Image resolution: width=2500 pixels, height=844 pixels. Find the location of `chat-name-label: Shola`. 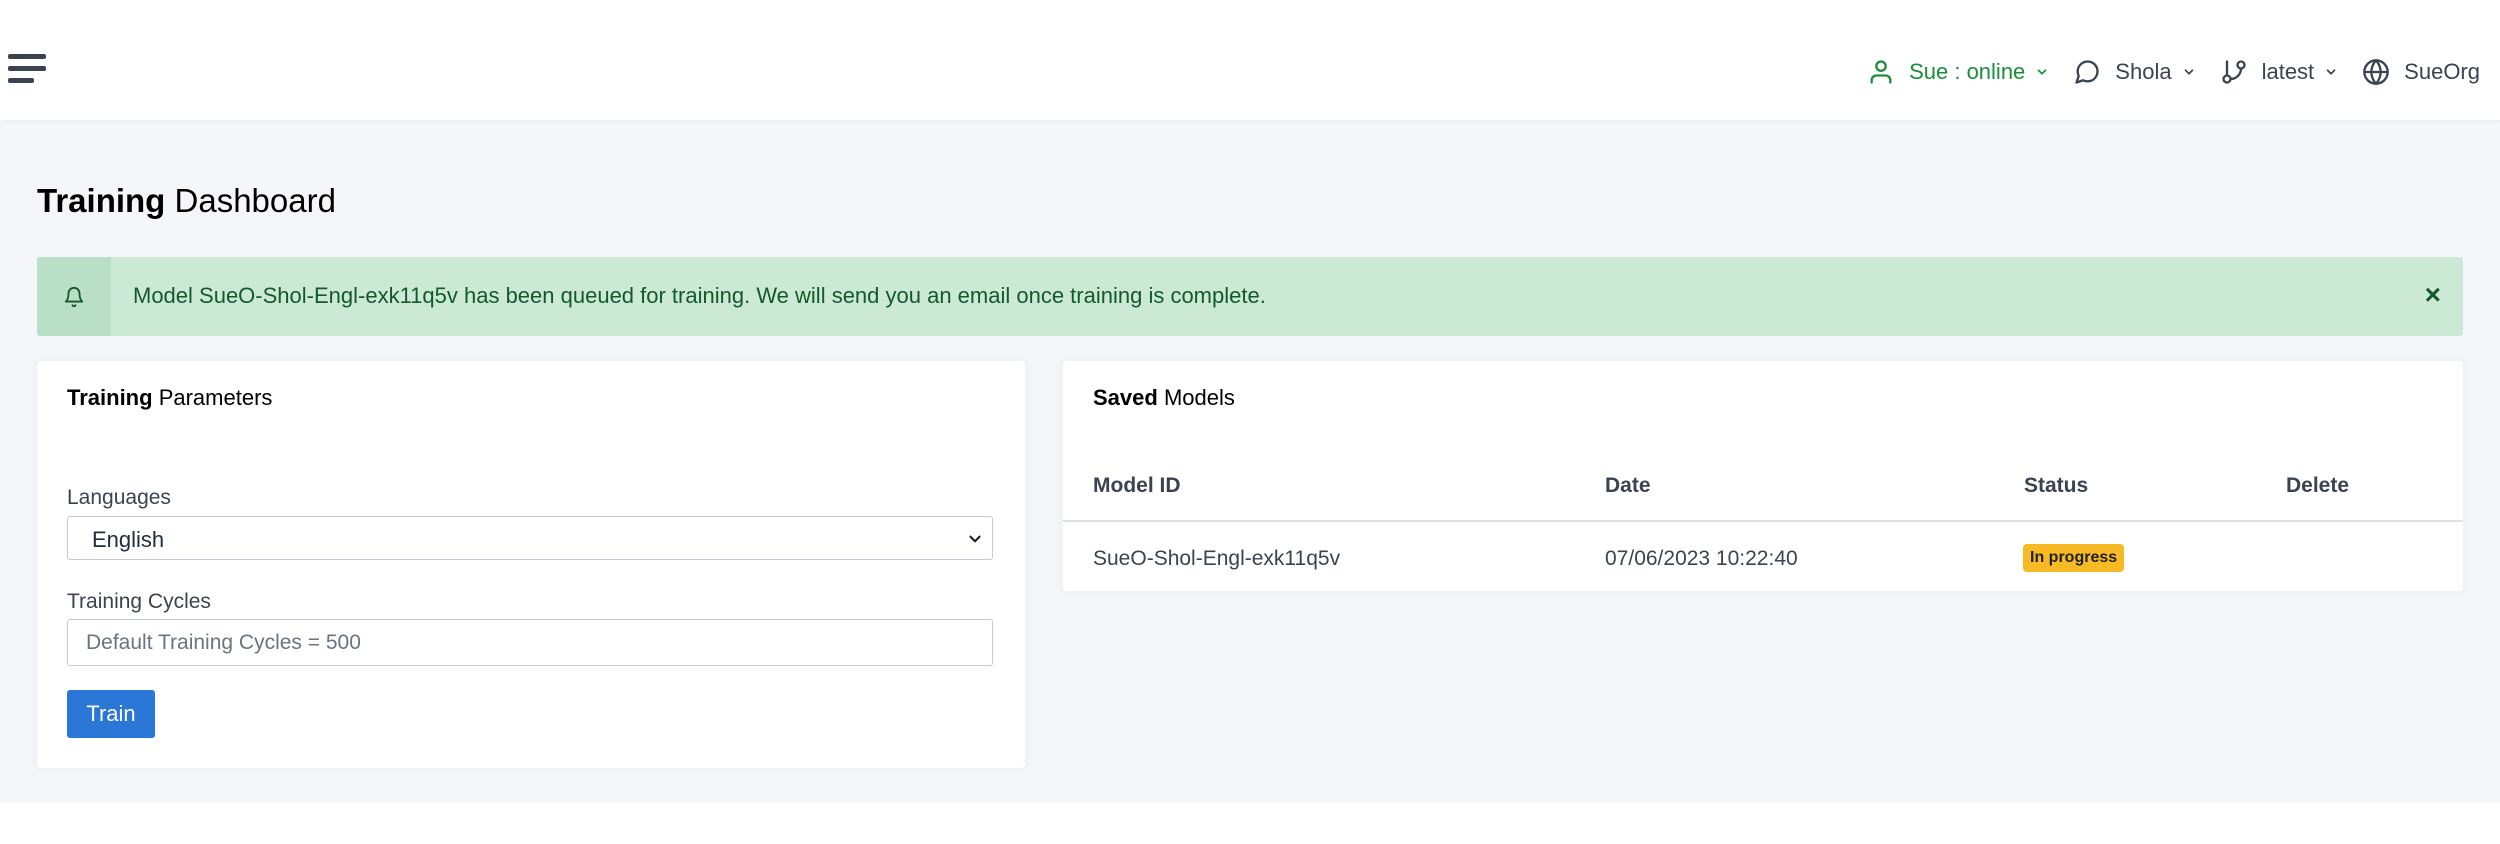

chat-name-label: Shola is located at coordinates (2143, 71).